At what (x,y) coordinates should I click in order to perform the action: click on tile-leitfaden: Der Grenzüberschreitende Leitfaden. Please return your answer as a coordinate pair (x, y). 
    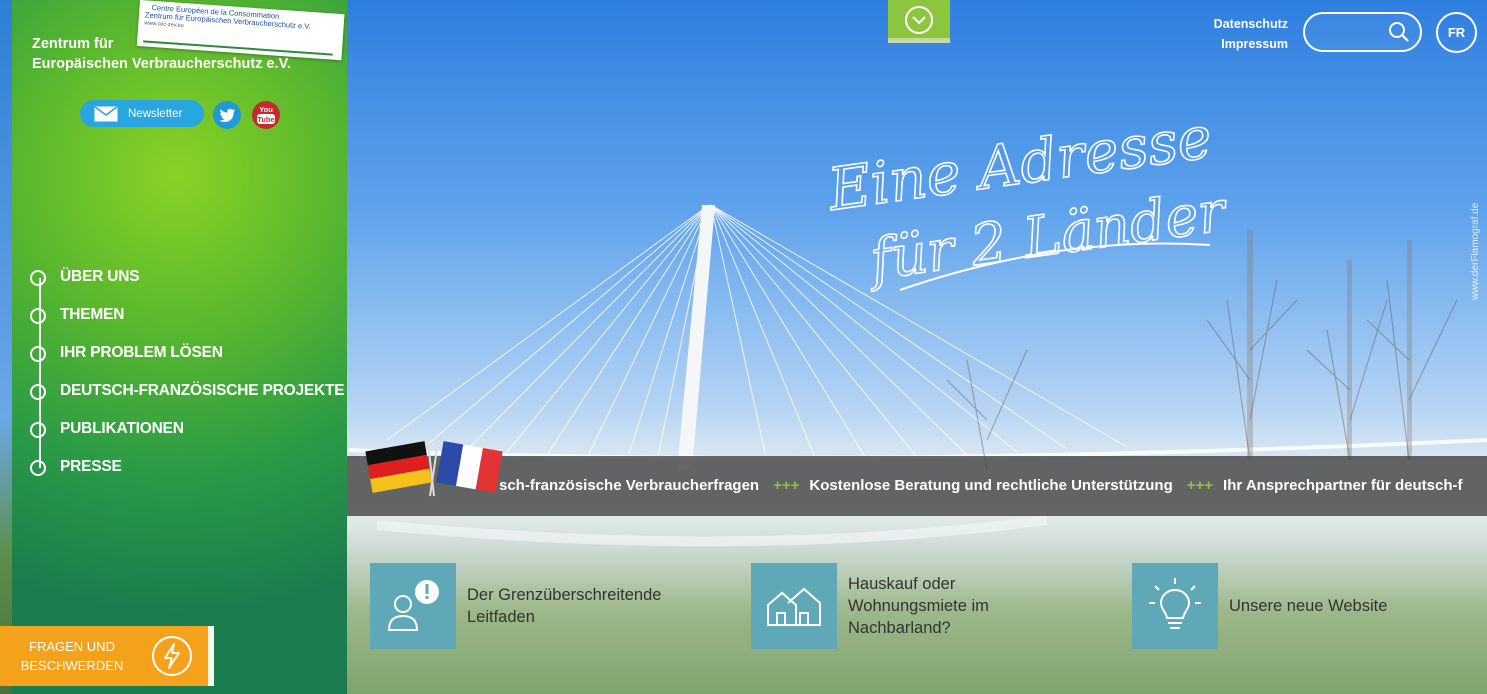
    Looking at the image, I should click on (515, 606).